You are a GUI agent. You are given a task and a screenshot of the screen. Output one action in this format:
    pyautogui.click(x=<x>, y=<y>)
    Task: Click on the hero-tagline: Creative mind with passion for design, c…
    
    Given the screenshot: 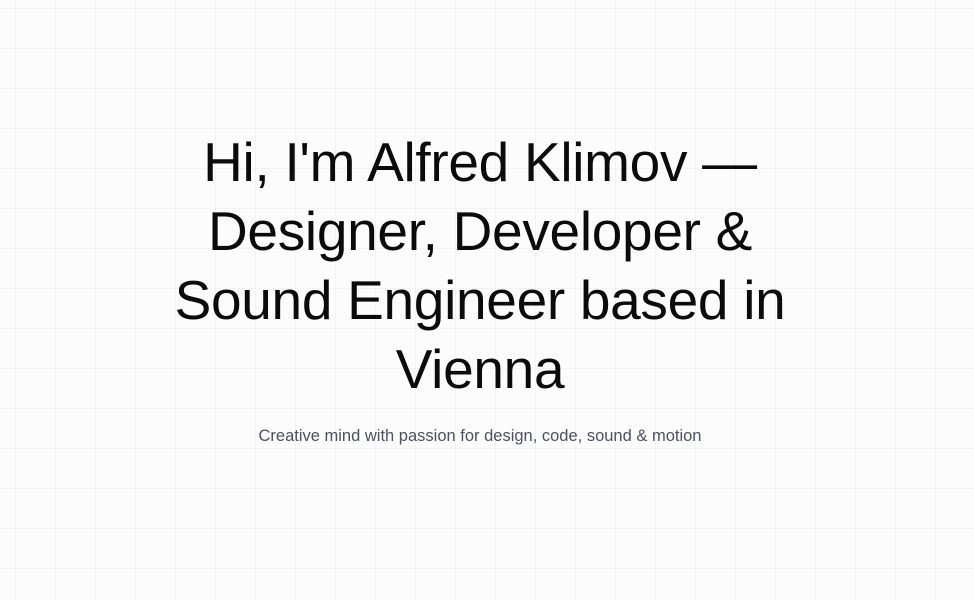 What is the action you would take?
    pyautogui.click(x=480, y=436)
    